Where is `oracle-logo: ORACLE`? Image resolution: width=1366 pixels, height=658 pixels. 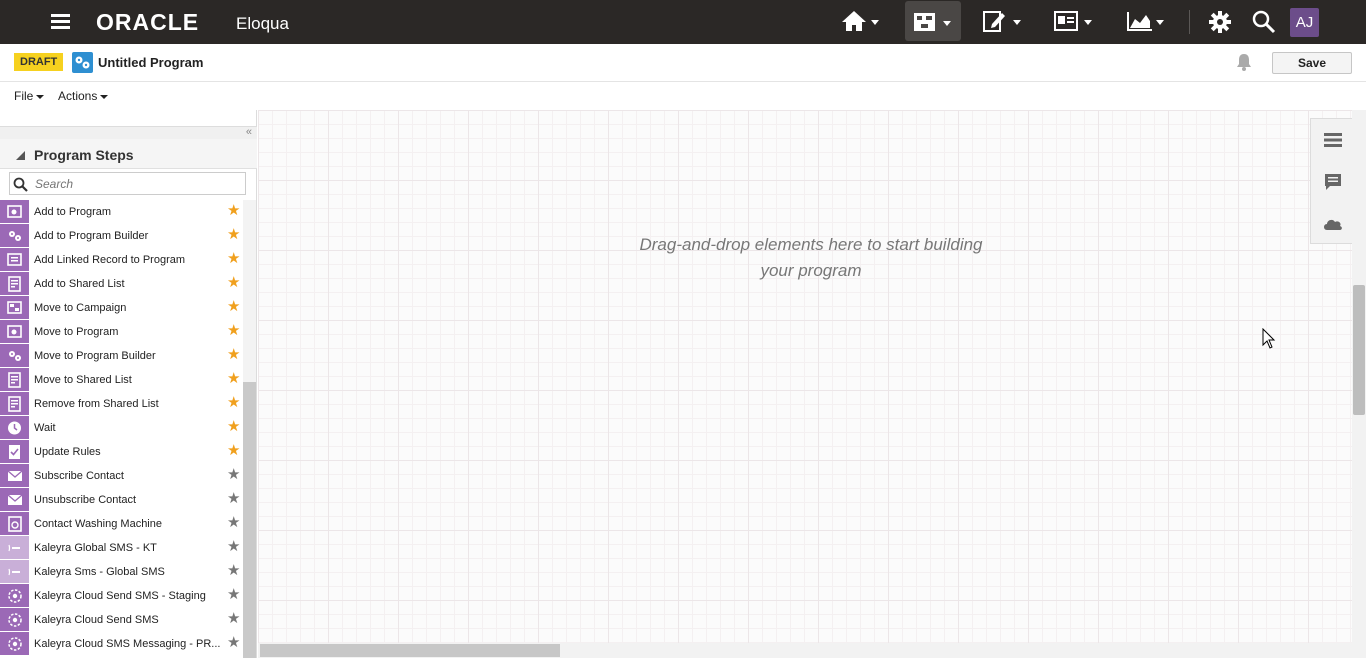
oracle-logo: ORACLE is located at coordinates (147, 22).